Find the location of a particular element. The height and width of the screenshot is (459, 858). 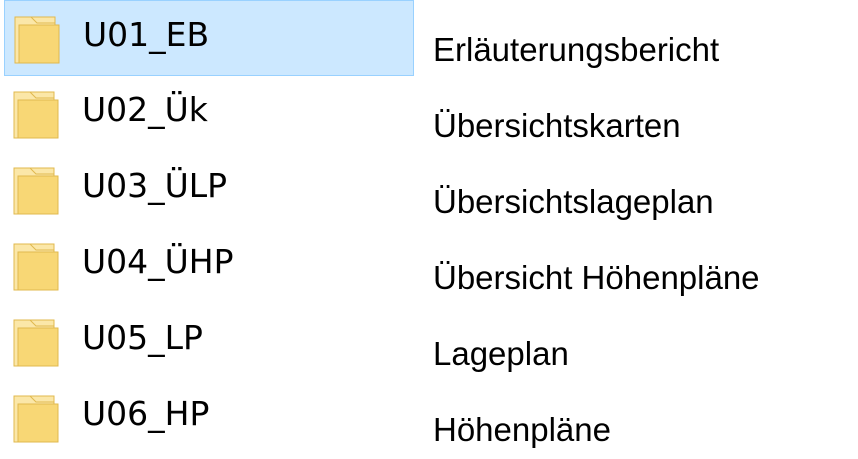

folder-item-u01-eb: U01_EB is located at coordinates (209, 38).